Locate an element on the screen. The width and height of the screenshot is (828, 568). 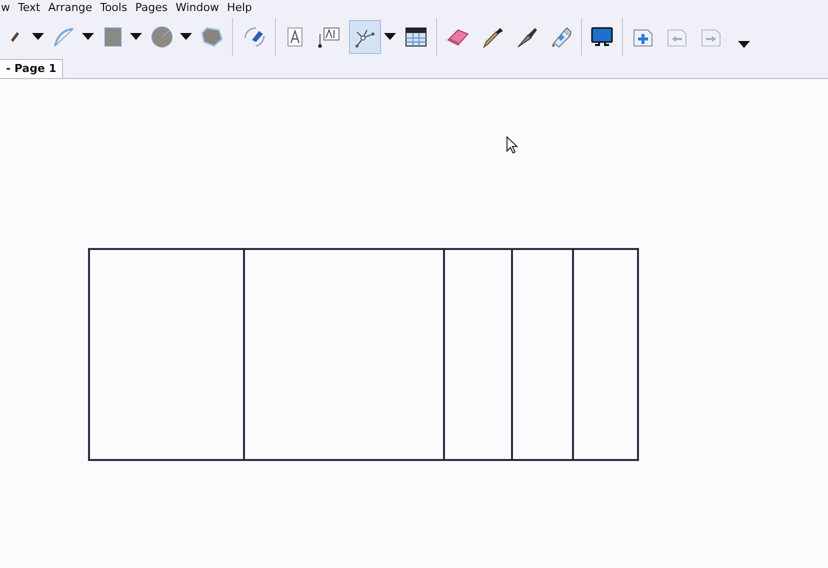
text-box-icon is located at coordinates (295, 37).